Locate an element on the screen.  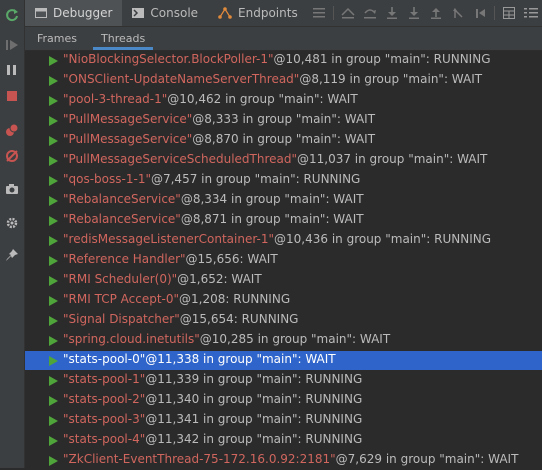
settings-gear-icon is located at coordinates (12, 223).